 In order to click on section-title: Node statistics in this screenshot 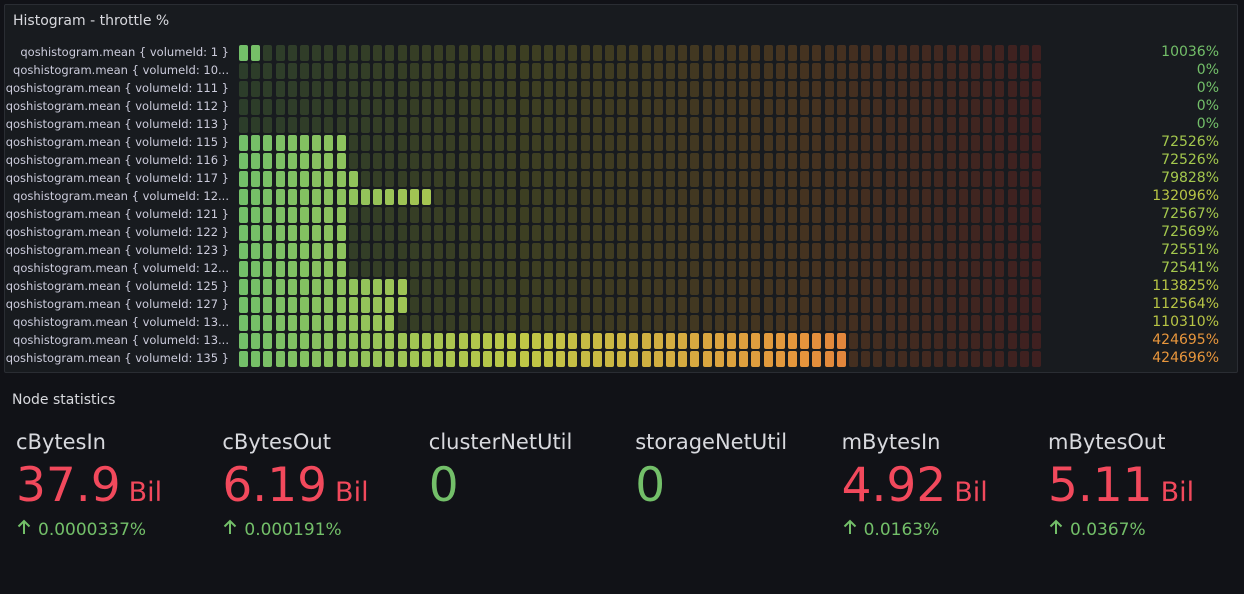, I will do `click(63, 400)`.